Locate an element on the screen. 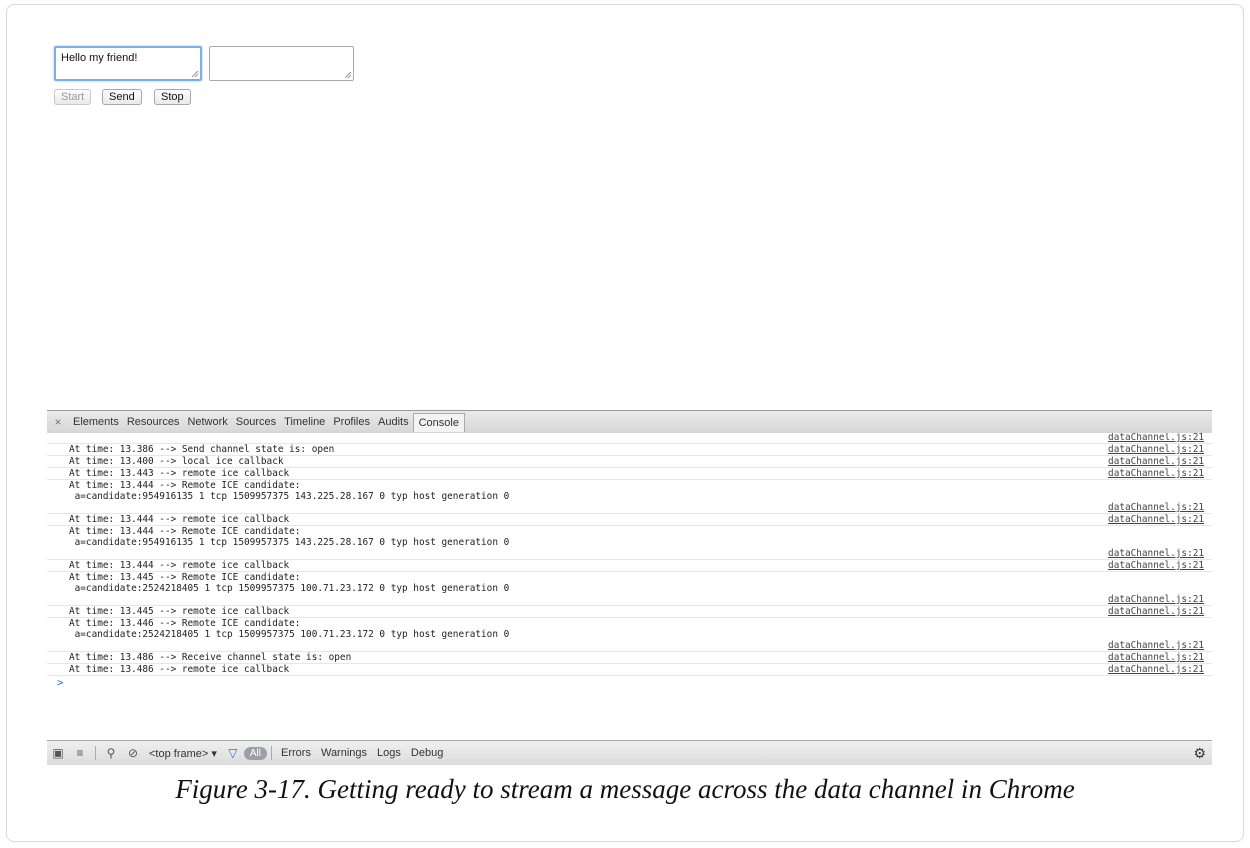 The height and width of the screenshot is (848, 1250). gear-icon: ⚙ is located at coordinates (1199, 753).